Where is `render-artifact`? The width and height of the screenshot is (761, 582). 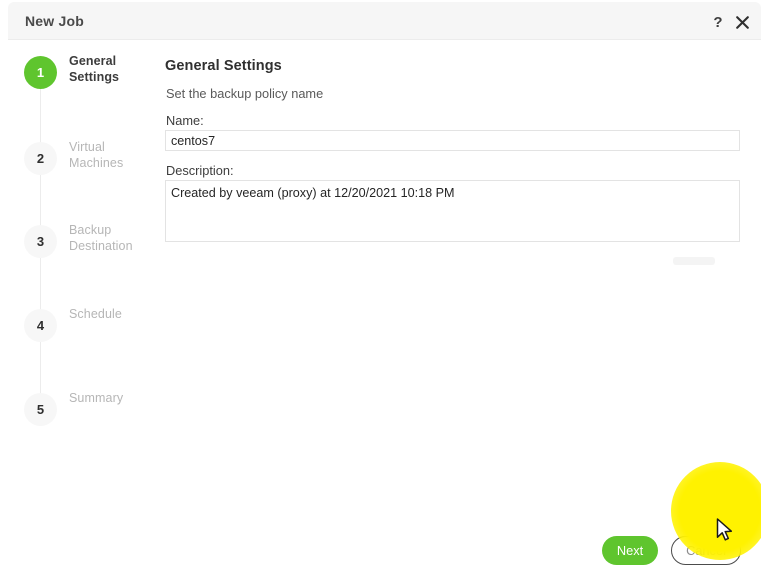 render-artifact is located at coordinates (694, 261).